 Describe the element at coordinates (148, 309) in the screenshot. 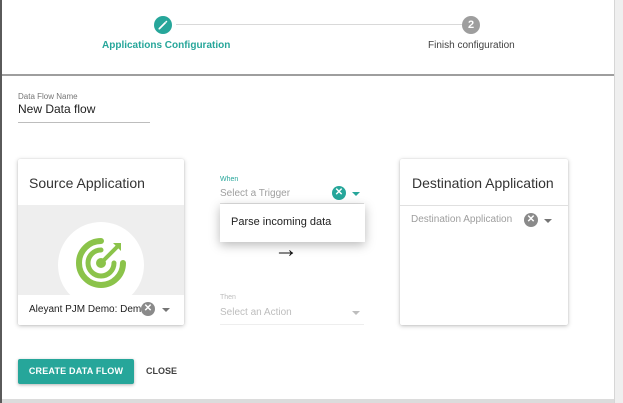

I see `source-clear-icon: ✕` at that location.